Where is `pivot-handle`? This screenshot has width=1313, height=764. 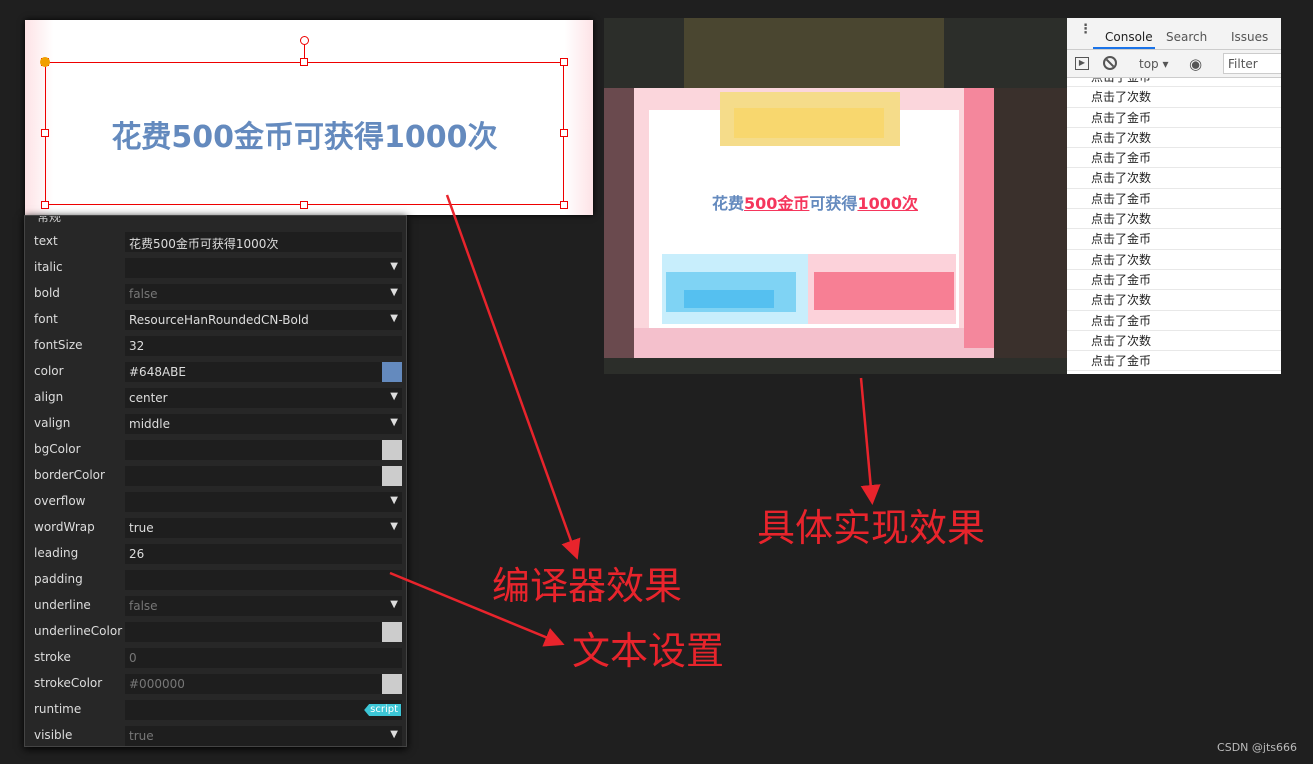
pivot-handle is located at coordinates (45, 62).